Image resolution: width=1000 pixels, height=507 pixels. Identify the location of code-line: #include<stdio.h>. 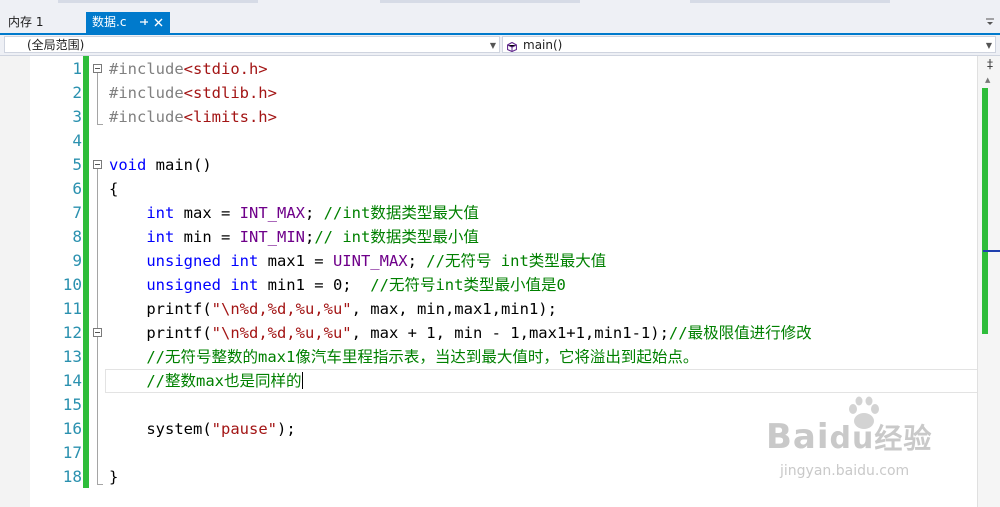
(188, 69).